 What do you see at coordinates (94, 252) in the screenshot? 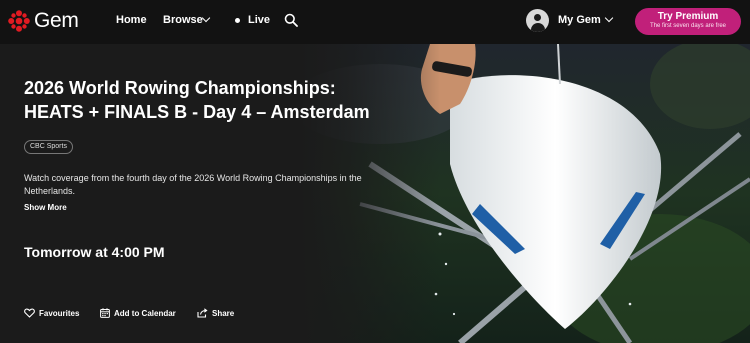
I see `airtime-label: Tomorrow at 4:00 PM` at bounding box center [94, 252].